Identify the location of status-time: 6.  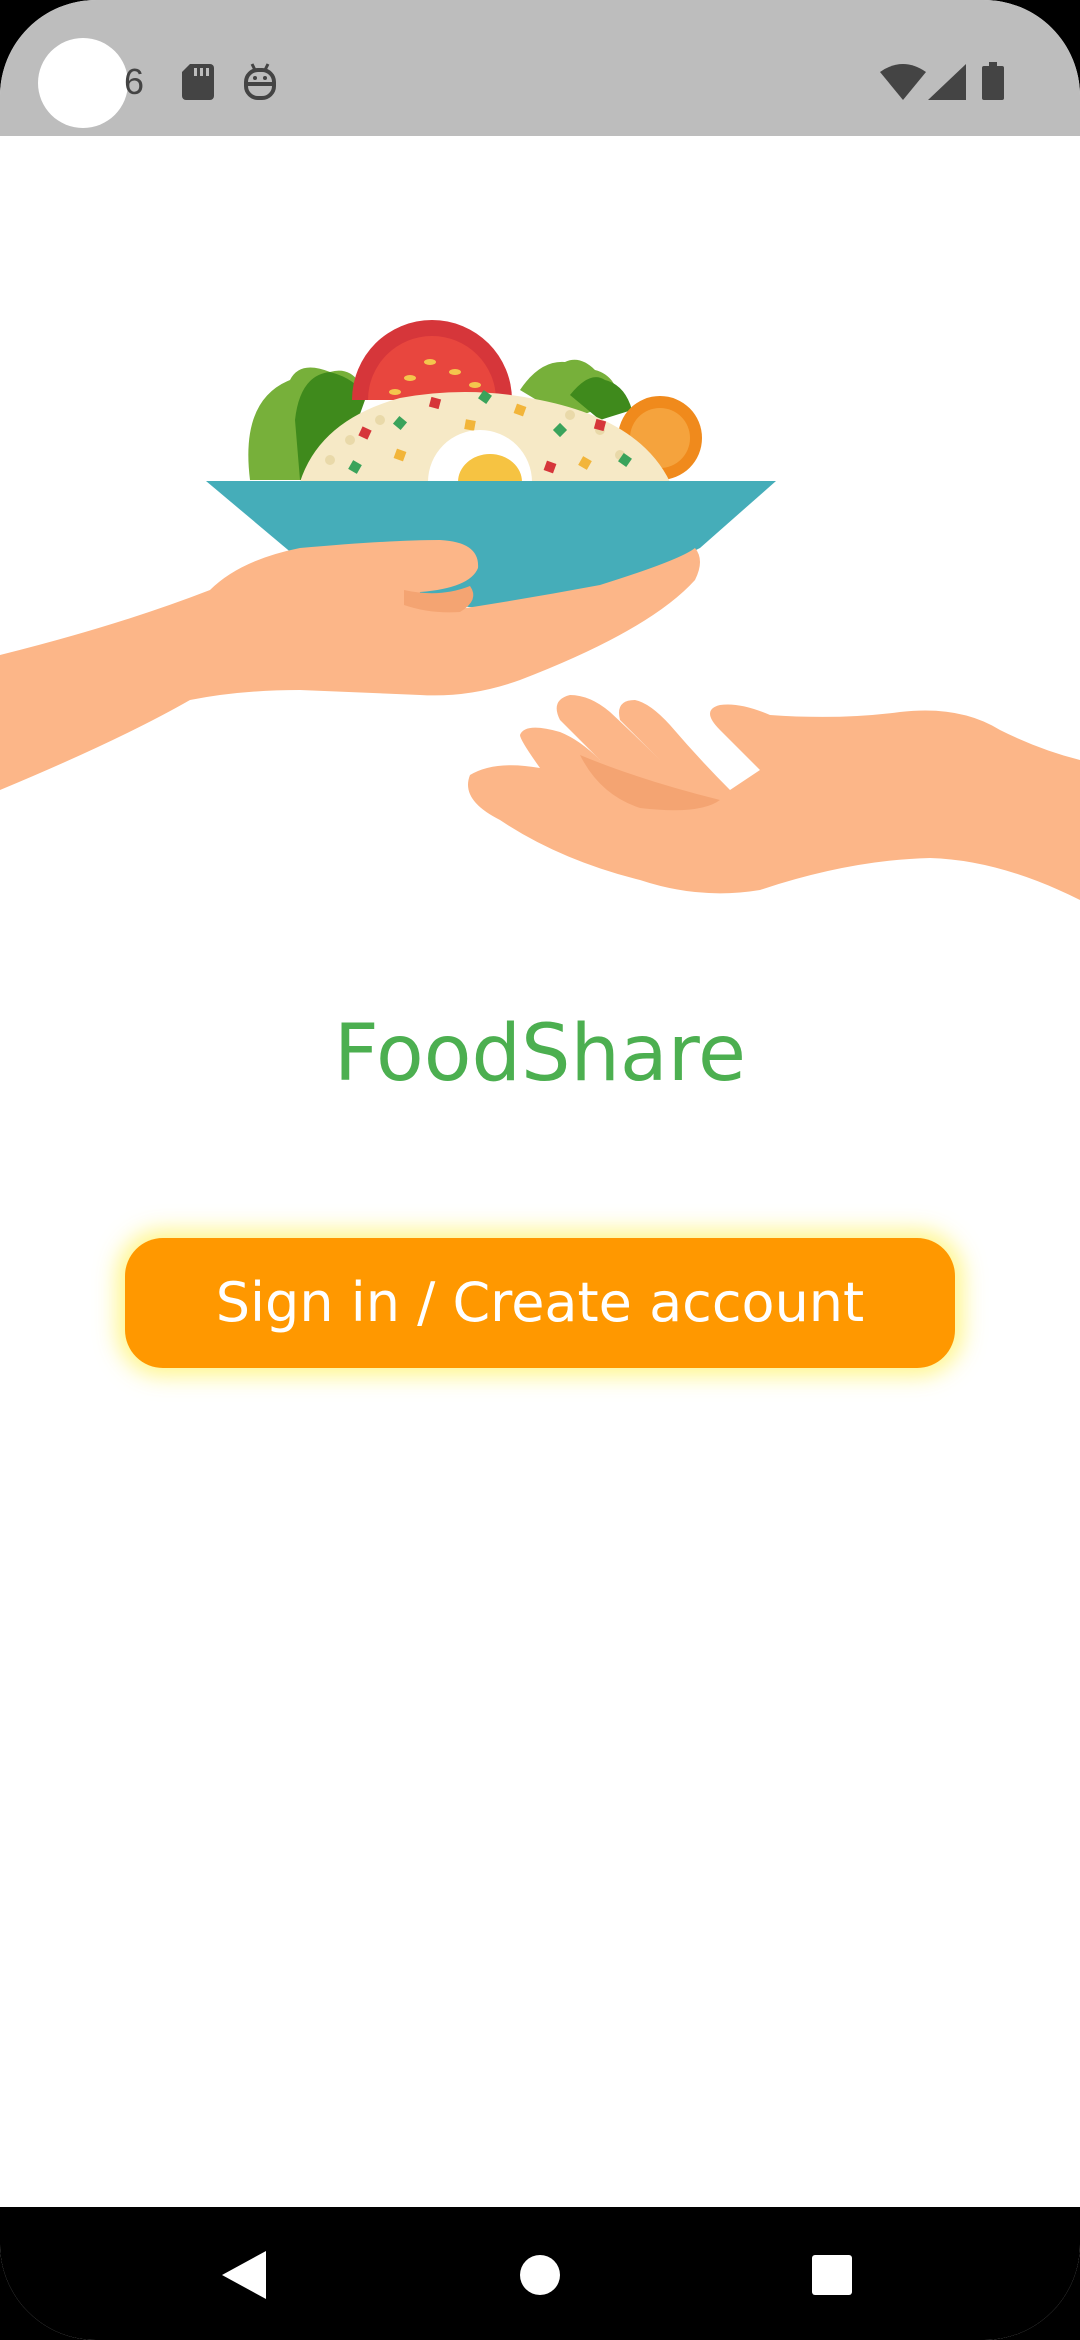
(134, 81).